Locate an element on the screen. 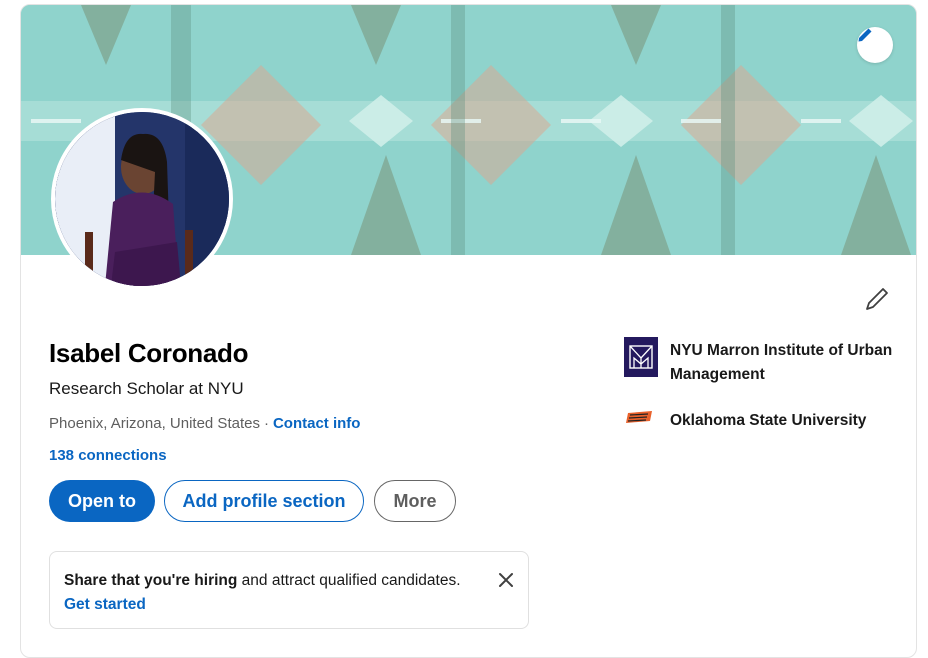  hiring-text-rest: and attract qualified candidates. is located at coordinates (349, 580).